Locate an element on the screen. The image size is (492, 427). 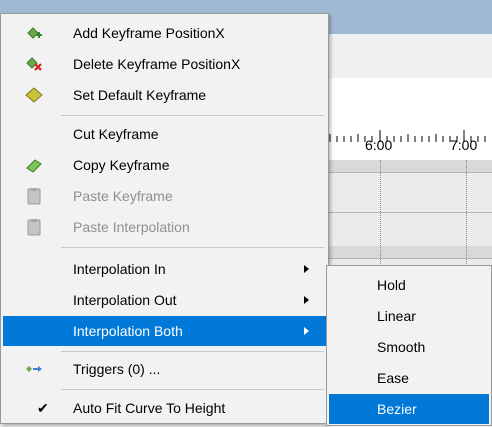
paste-interpolation-icon is located at coordinates (34, 227).